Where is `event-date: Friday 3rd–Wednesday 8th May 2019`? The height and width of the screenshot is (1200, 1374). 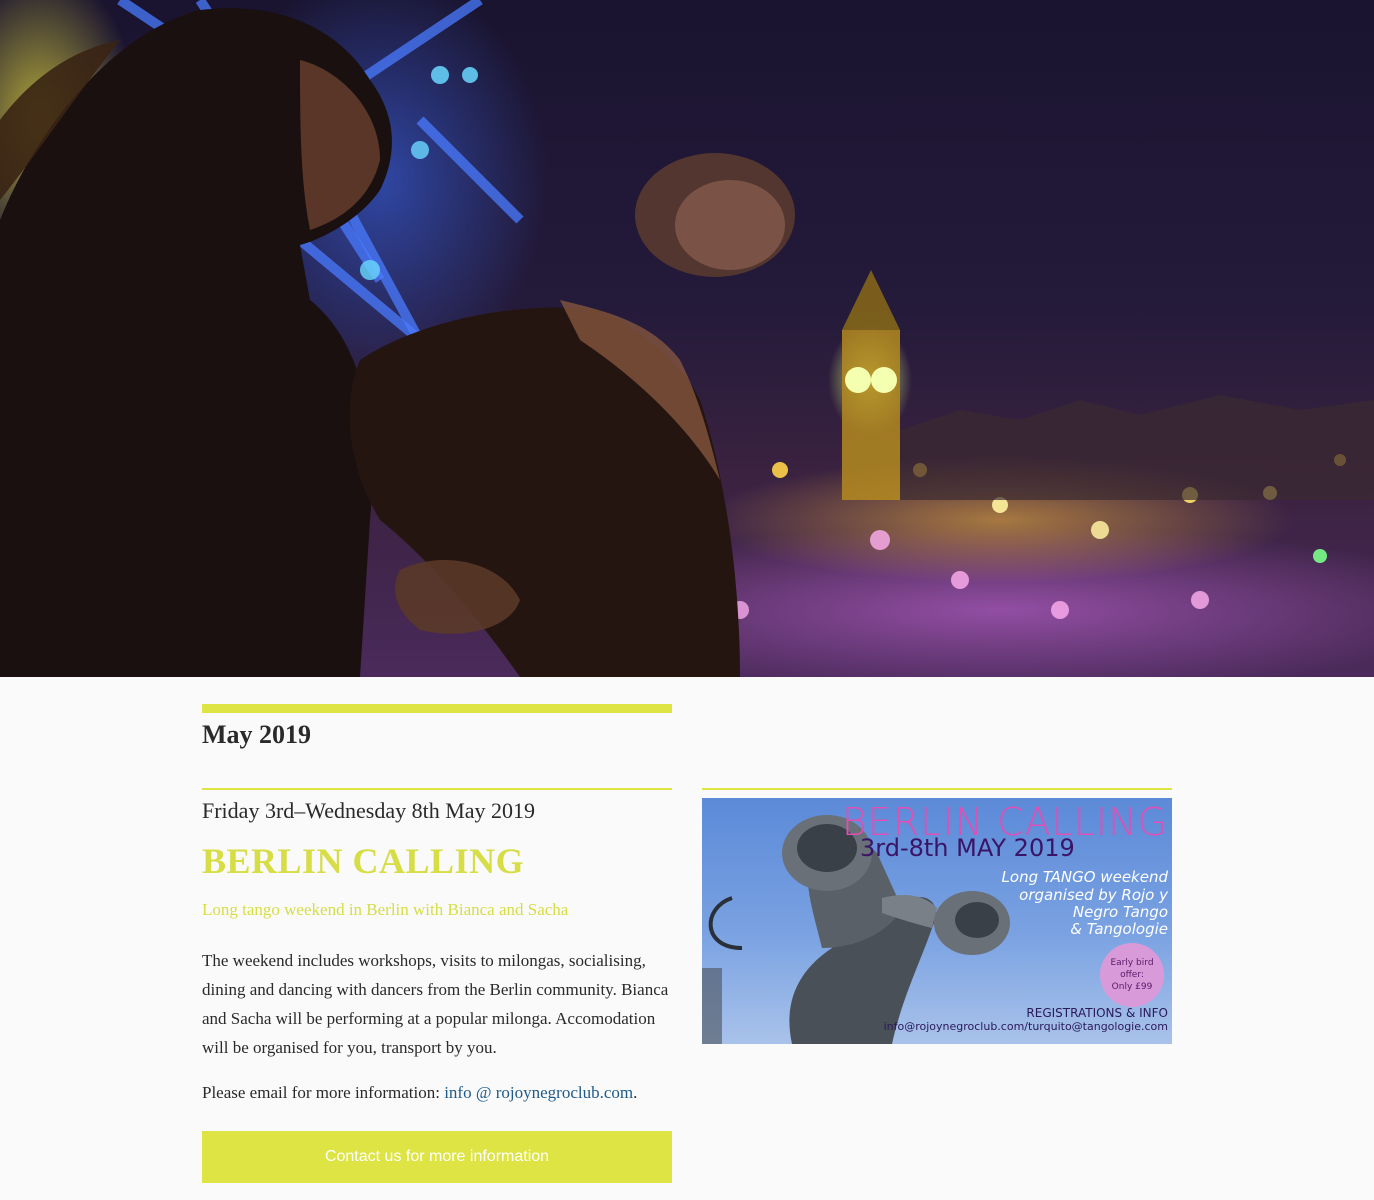 event-date: Friday 3rd–Wednesday 8th May 2019 is located at coordinates (369, 810).